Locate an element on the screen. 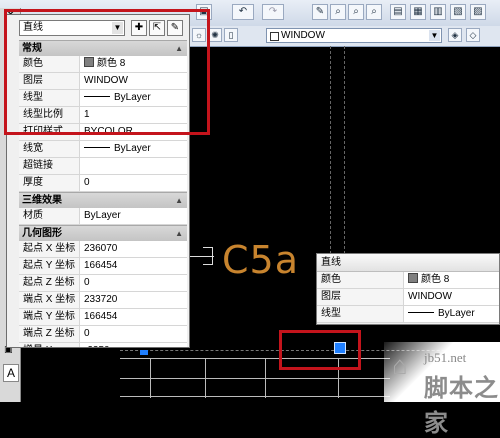 The width and height of the screenshot is (500, 438). markup-icon: ▨ is located at coordinates (478, 12).